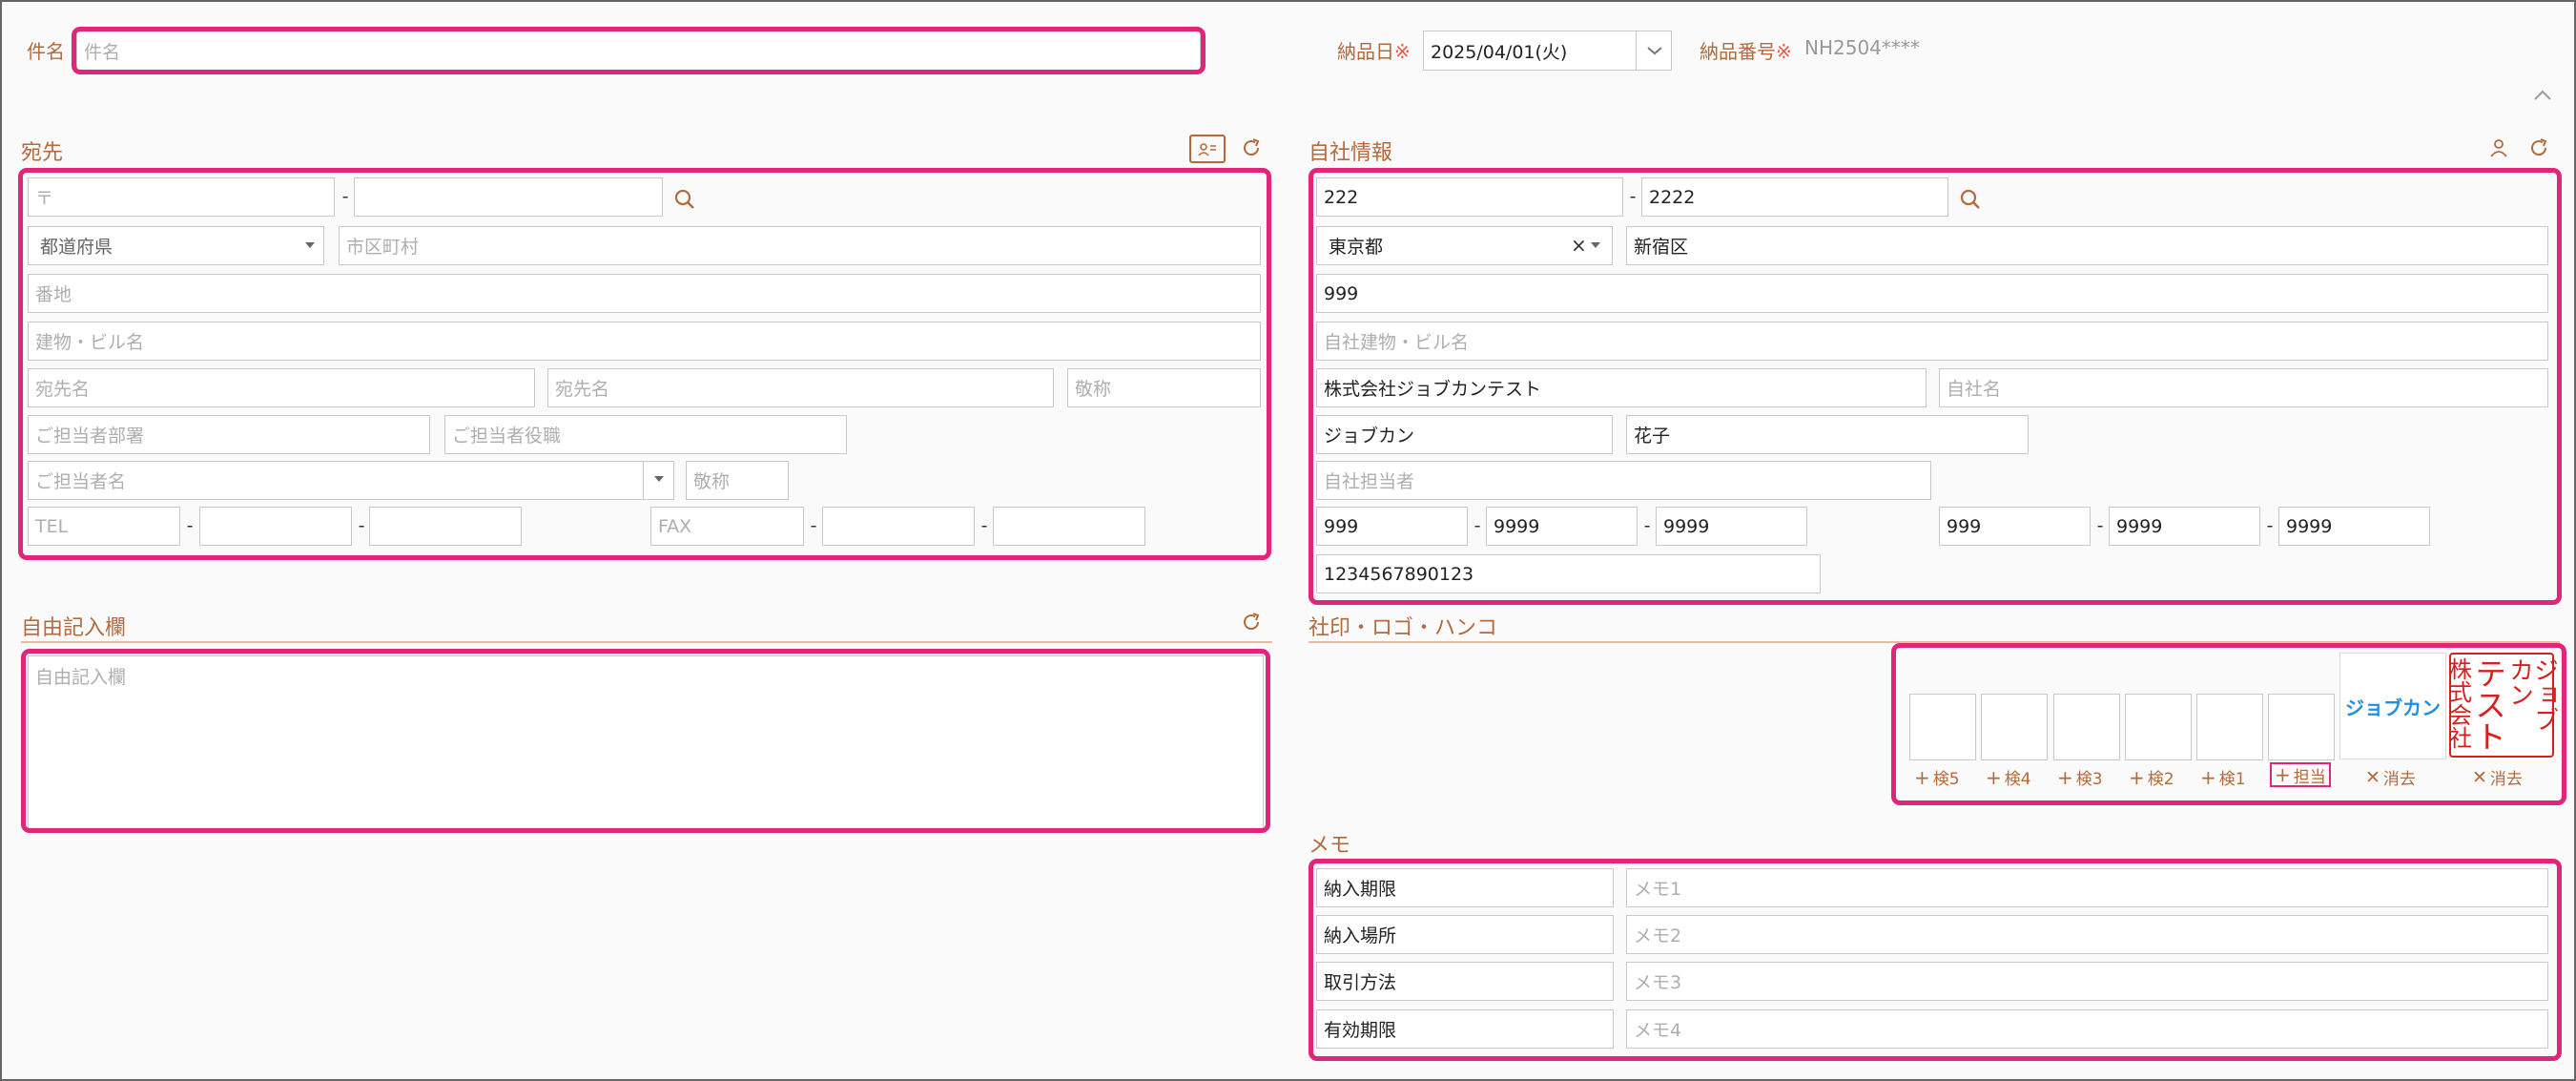 The image size is (2576, 1081). Describe the element at coordinates (1731, 526) in the screenshot. I see `company-tel3-input: 9999` at that location.